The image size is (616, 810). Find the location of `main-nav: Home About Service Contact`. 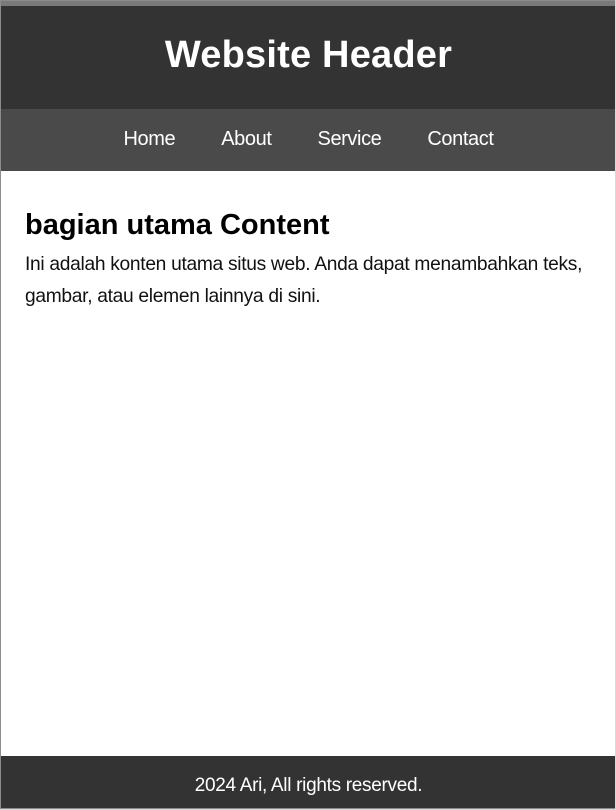

main-nav: Home About Service Contact is located at coordinates (308, 140).